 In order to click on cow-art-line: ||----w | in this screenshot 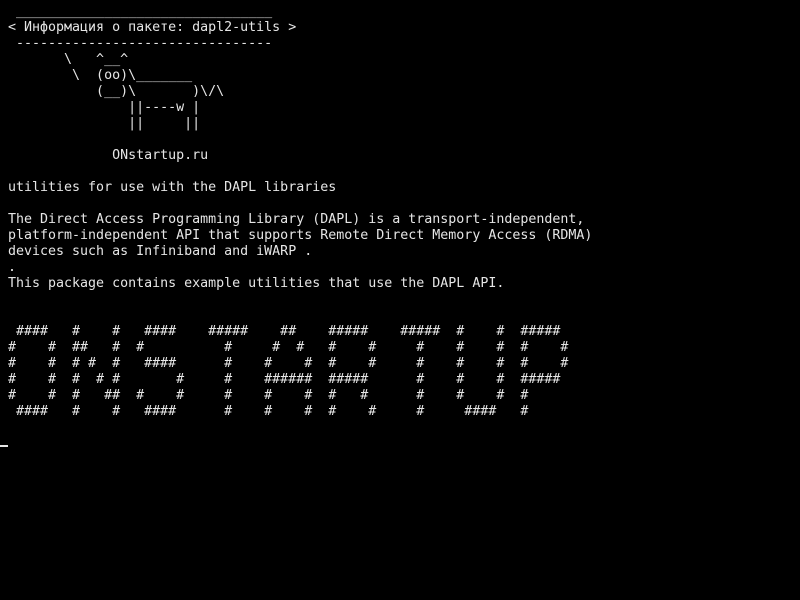, I will do `click(104, 107)`.